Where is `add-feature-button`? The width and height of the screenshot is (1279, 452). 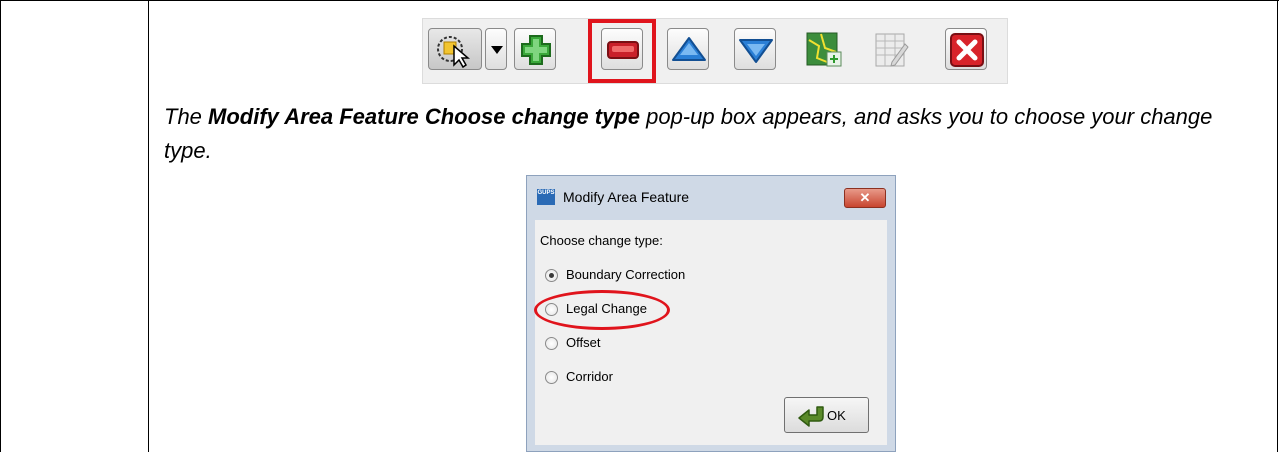 add-feature-button is located at coordinates (535, 49).